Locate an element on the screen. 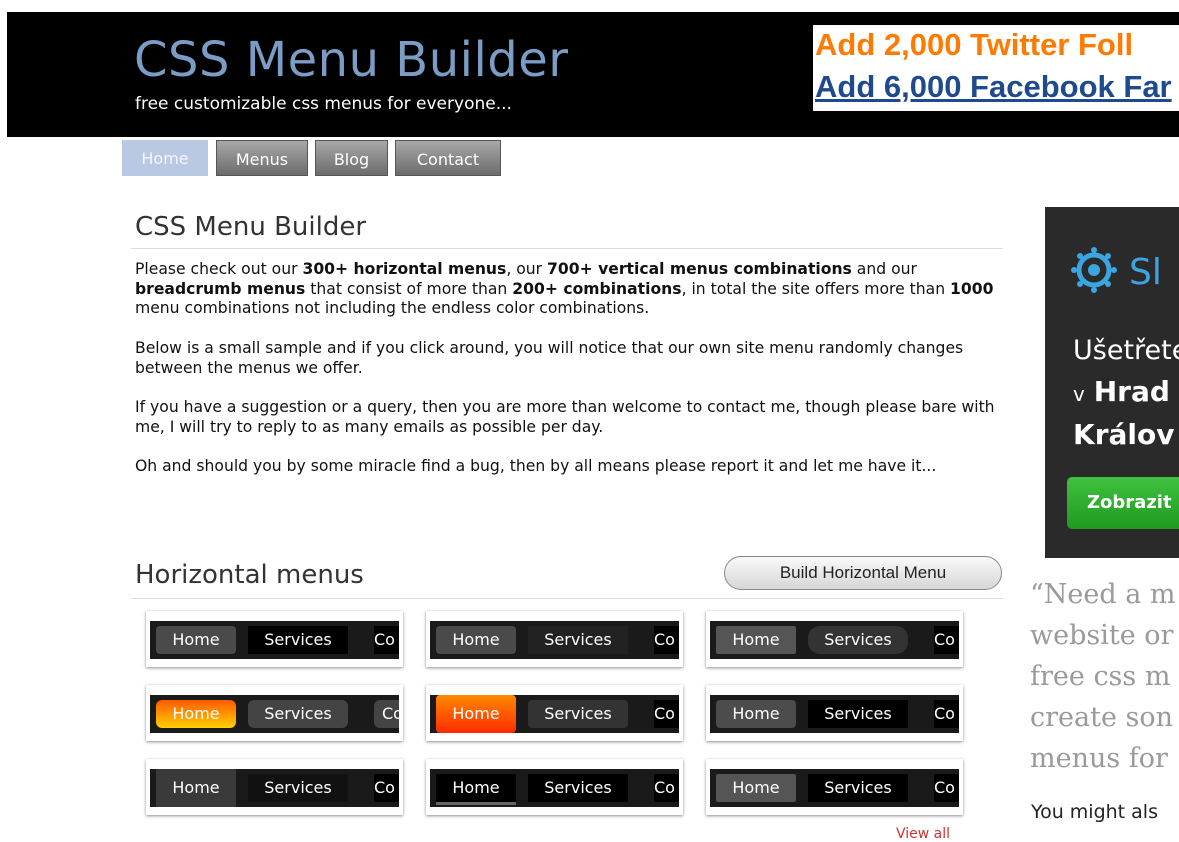 This screenshot has height=842, width=1179. sidebar-ad-line2-bold: Hrad is located at coordinates (1131, 391).